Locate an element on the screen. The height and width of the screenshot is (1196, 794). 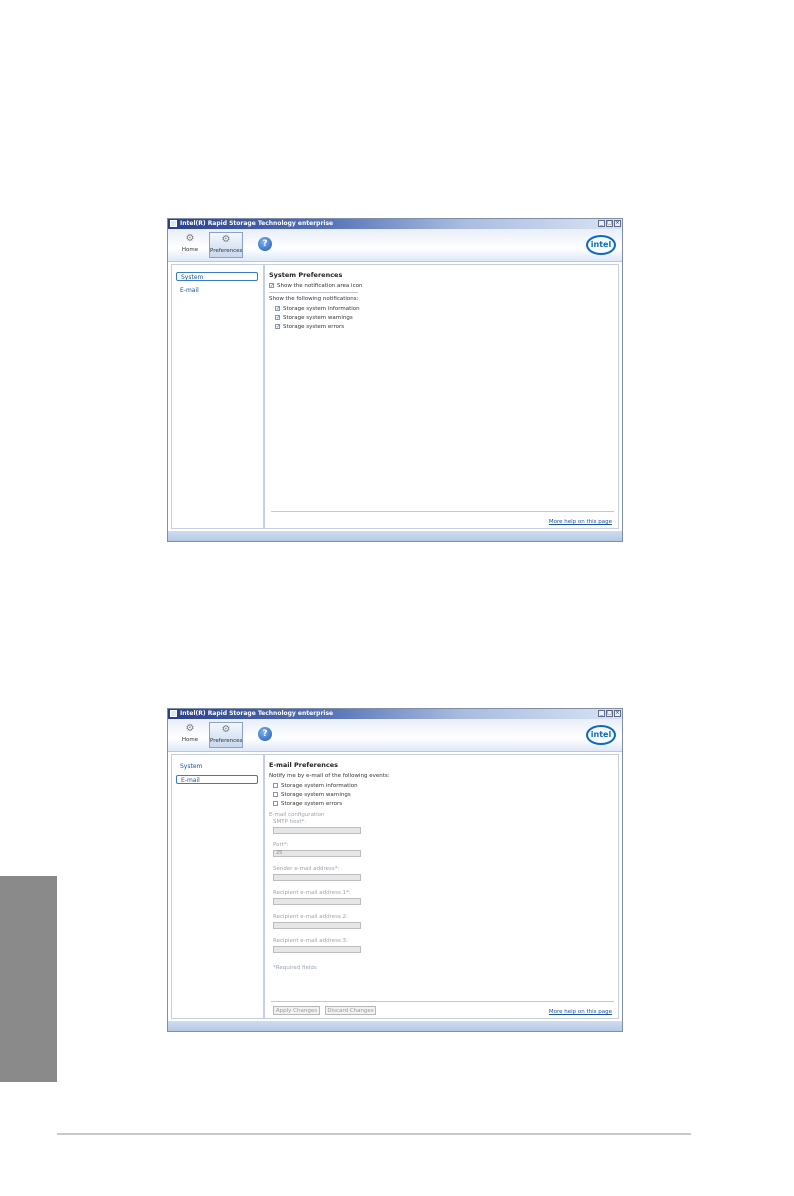
notification-option: ✓ Storage system information is located at coordinates (317, 309).